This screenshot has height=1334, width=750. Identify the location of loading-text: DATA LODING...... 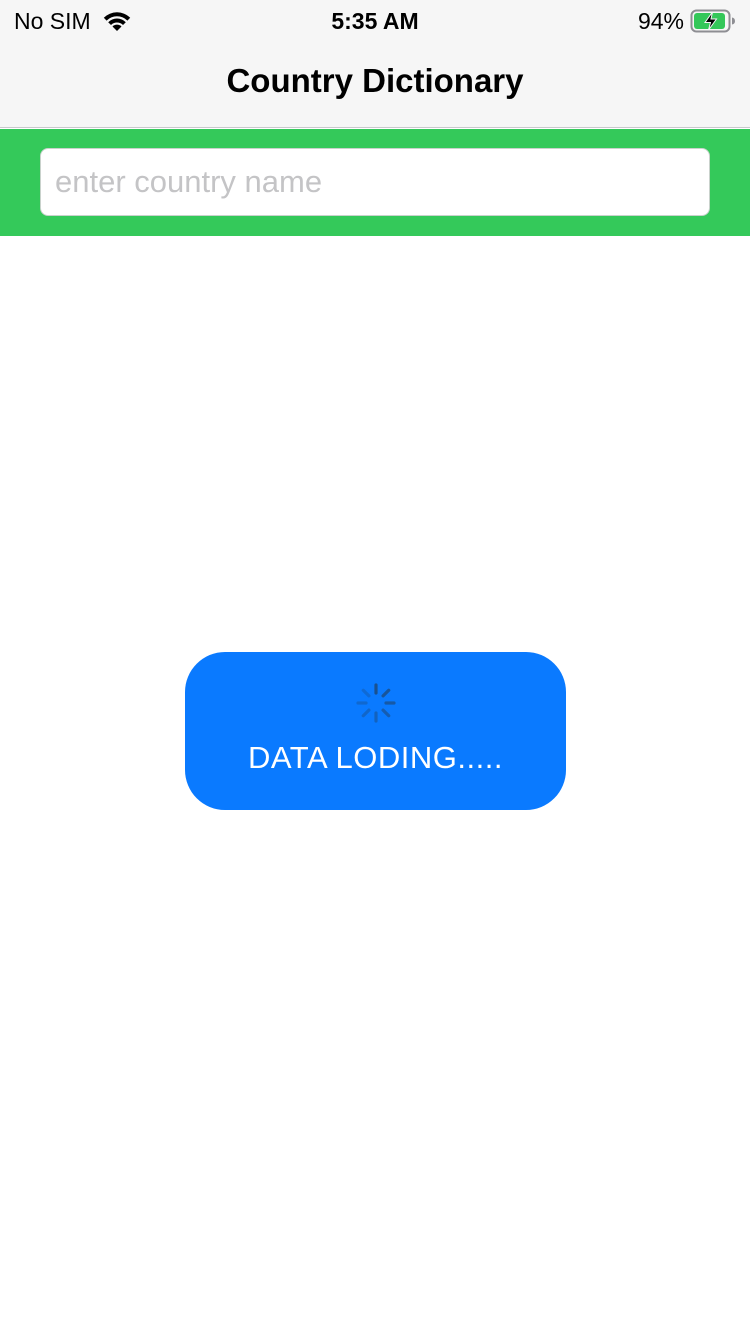
(375, 757).